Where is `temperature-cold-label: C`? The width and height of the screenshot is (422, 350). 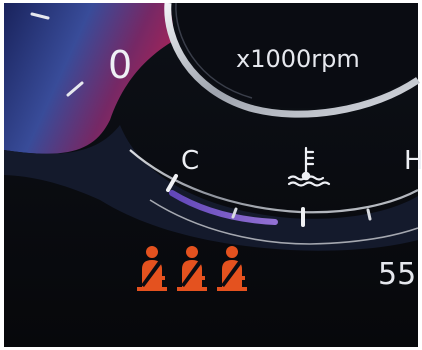
temperature-cold-label: C is located at coordinates (190, 161).